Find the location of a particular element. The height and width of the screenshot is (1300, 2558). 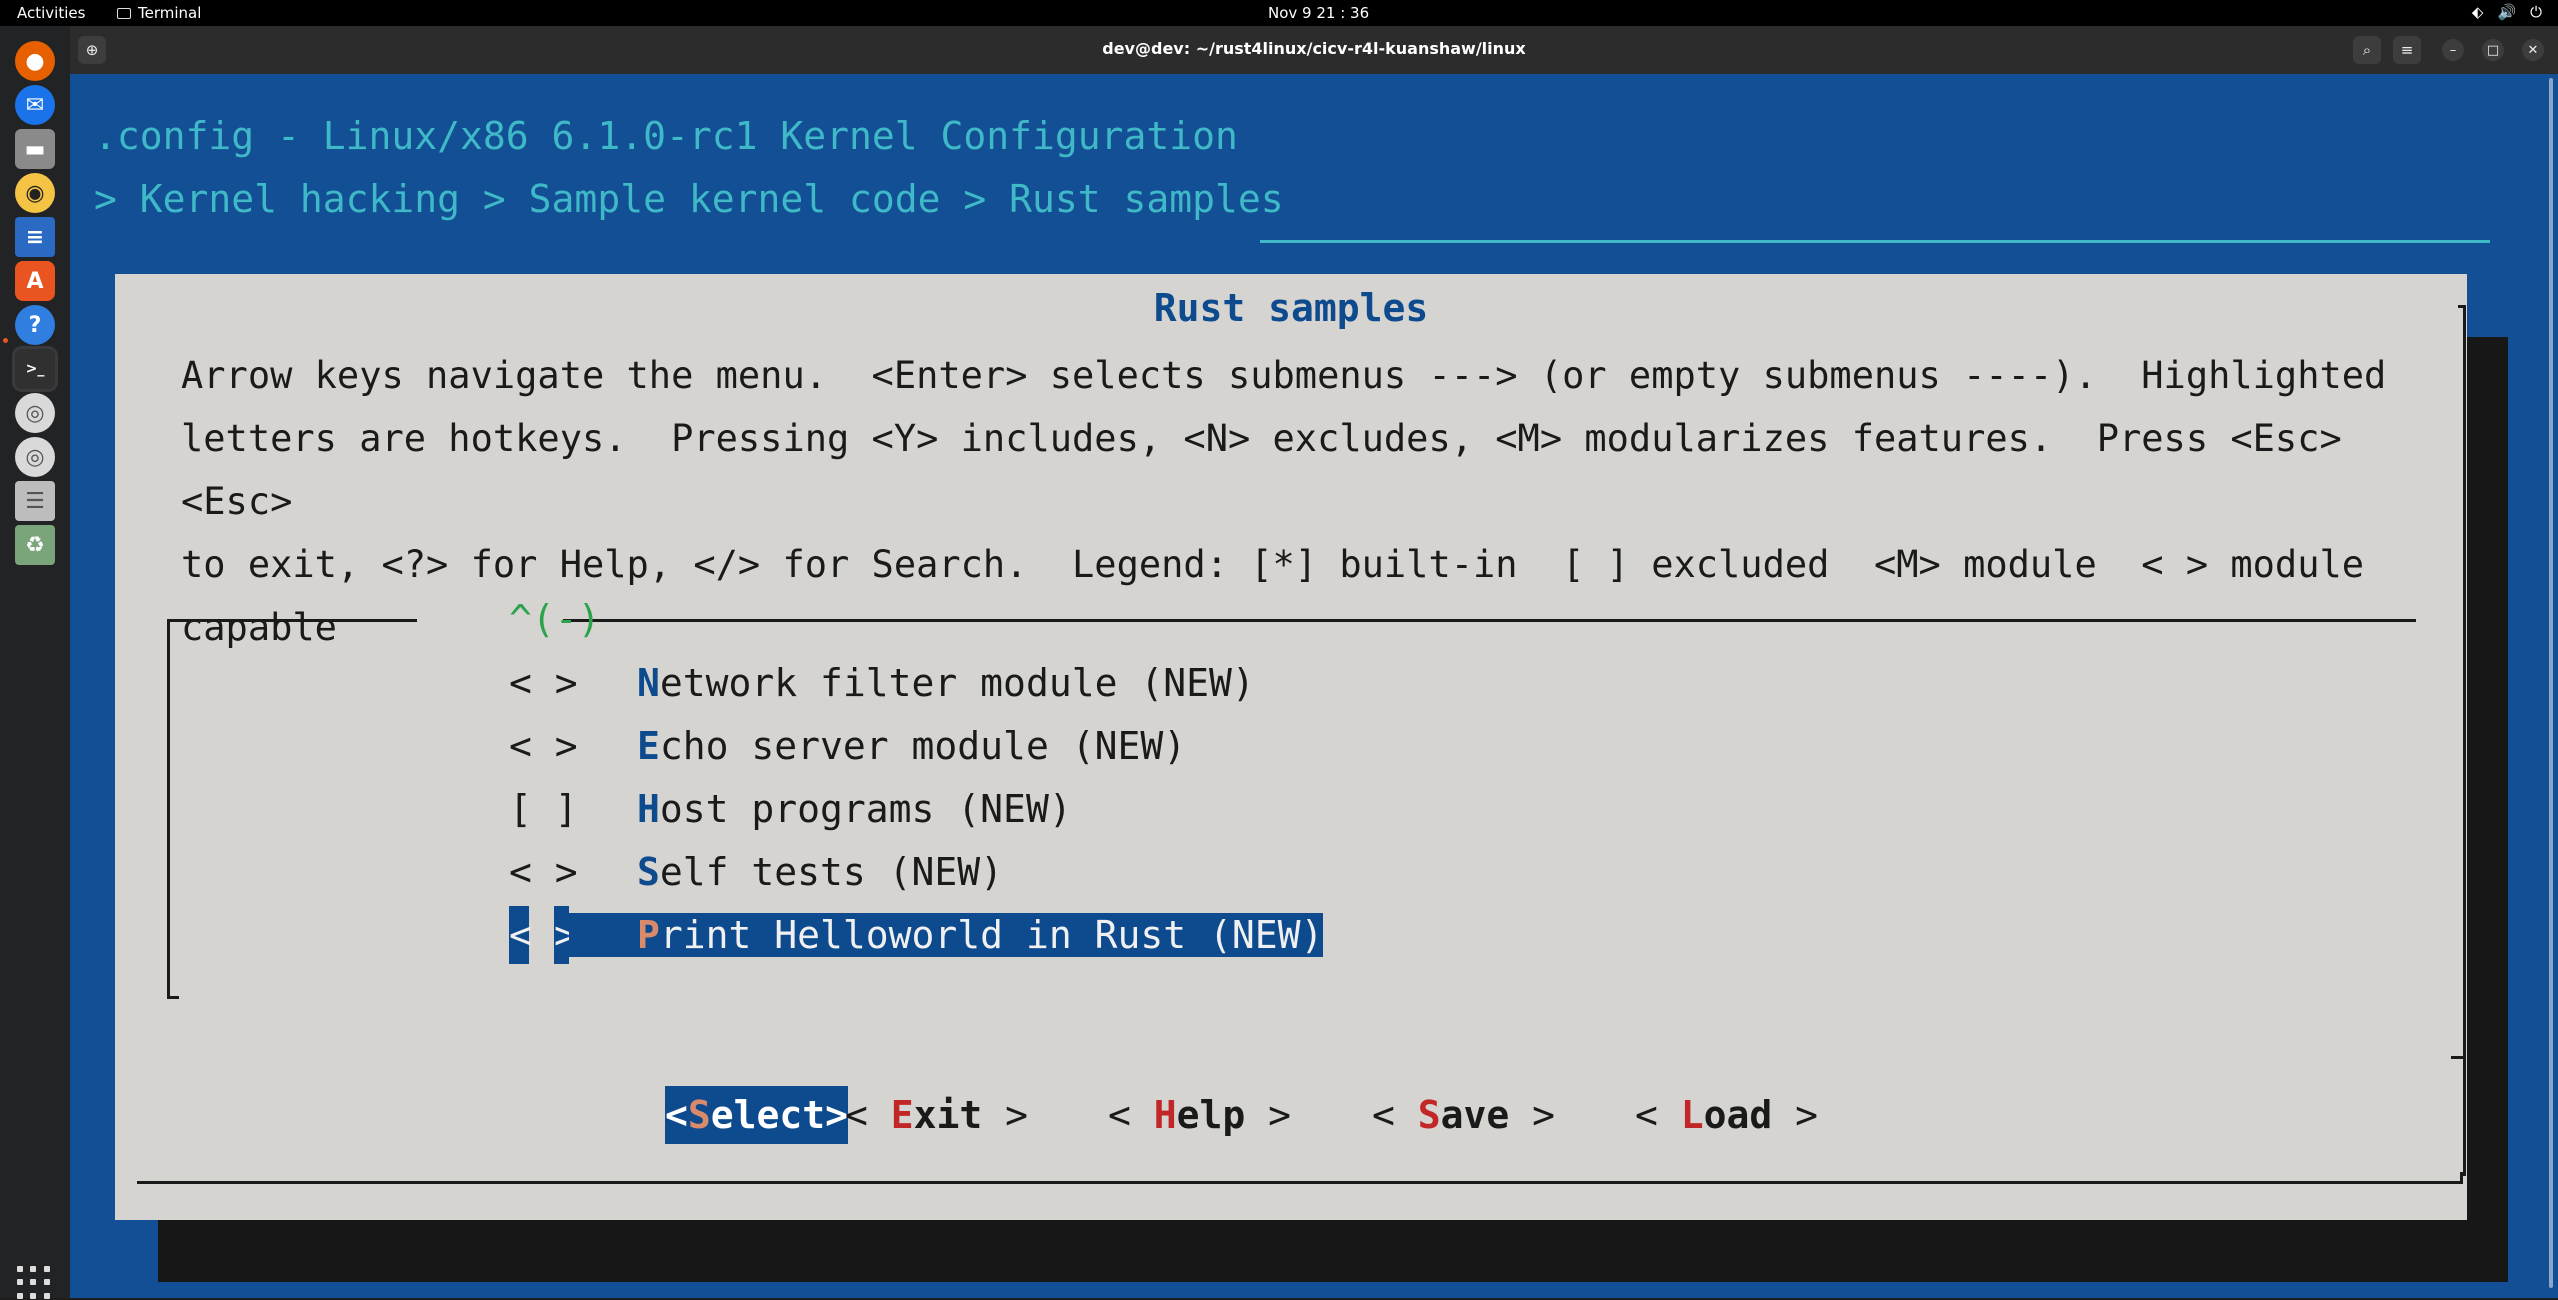

breadcrumb-rule is located at coordinates (1875, 241).